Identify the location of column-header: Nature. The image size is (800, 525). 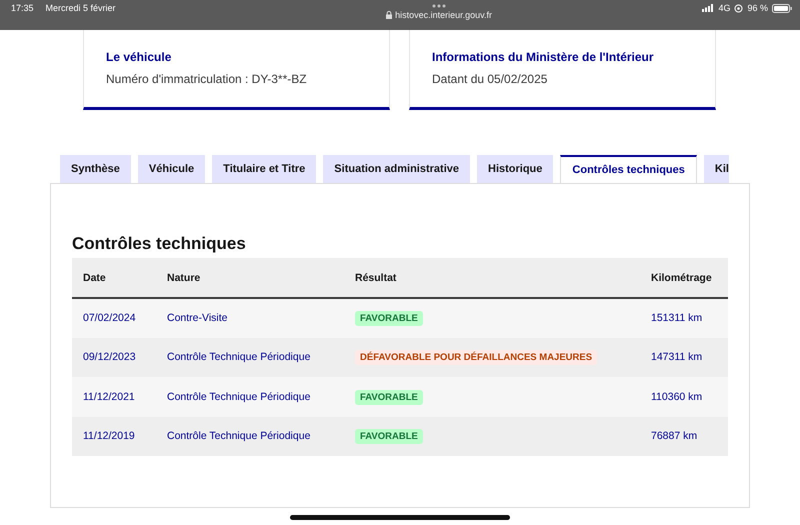
(250, 278).